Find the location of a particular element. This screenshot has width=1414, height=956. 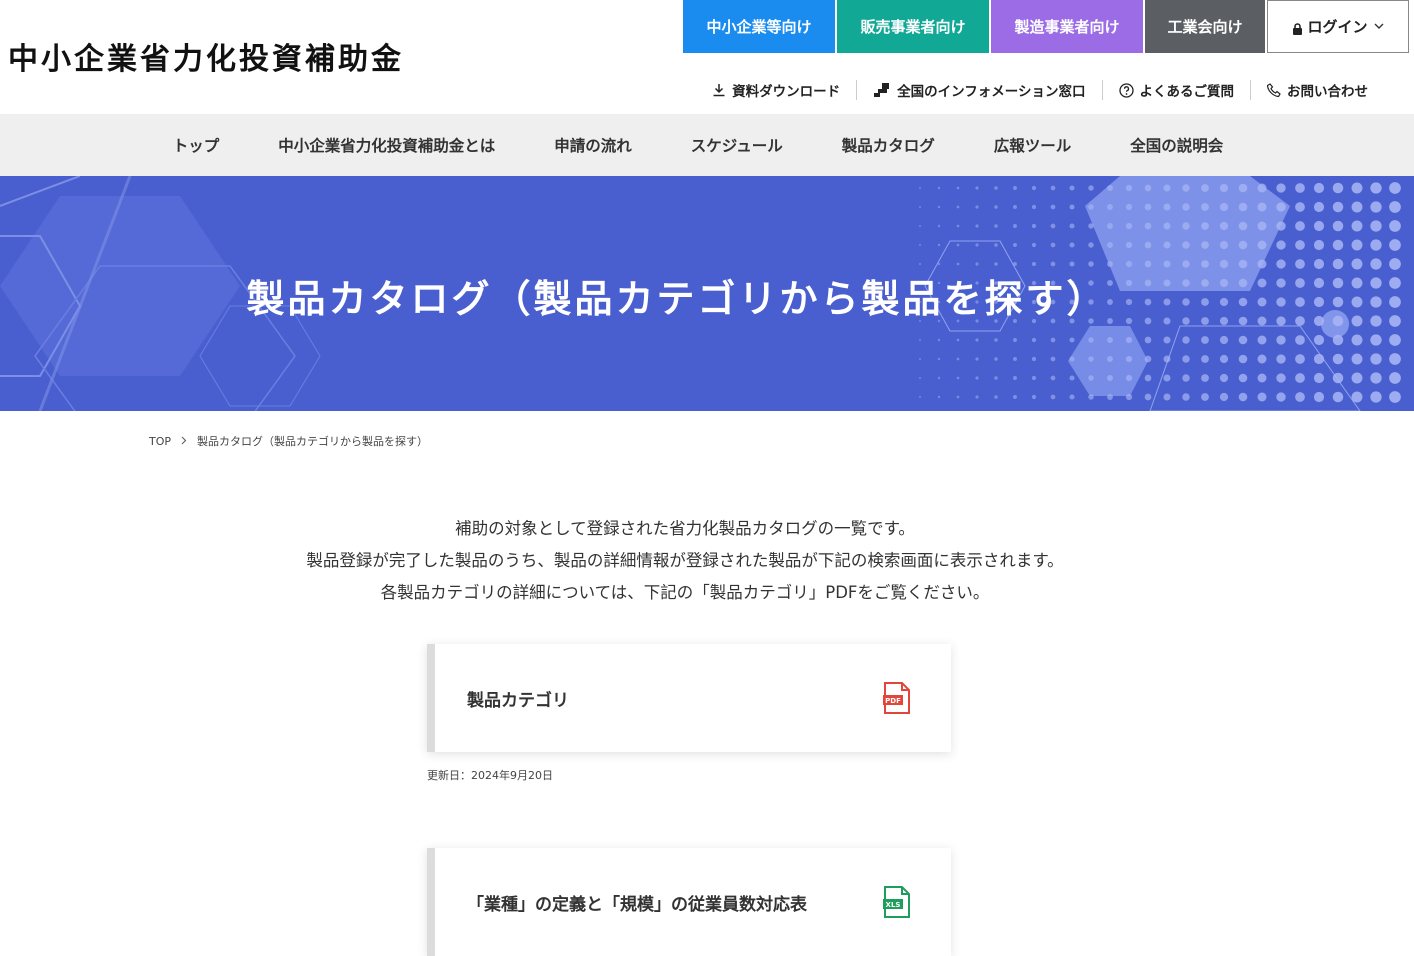

utility-nav: 資料ダウンロード 全国のインフォメーション窓口 よくあるご質問 お問い合わせ is located at coordinates (1040, 90).